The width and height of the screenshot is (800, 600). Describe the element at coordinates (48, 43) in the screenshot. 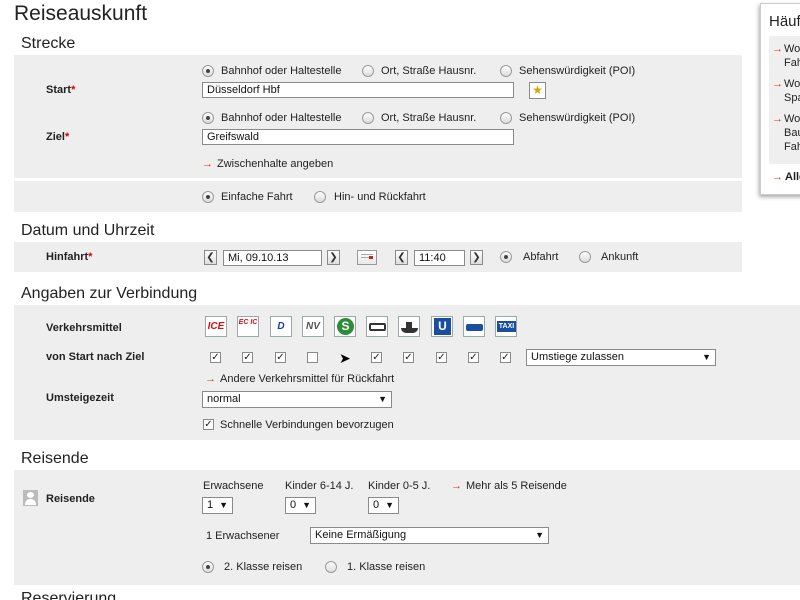

I see `section-strecke-heading: Strecke` at that location.